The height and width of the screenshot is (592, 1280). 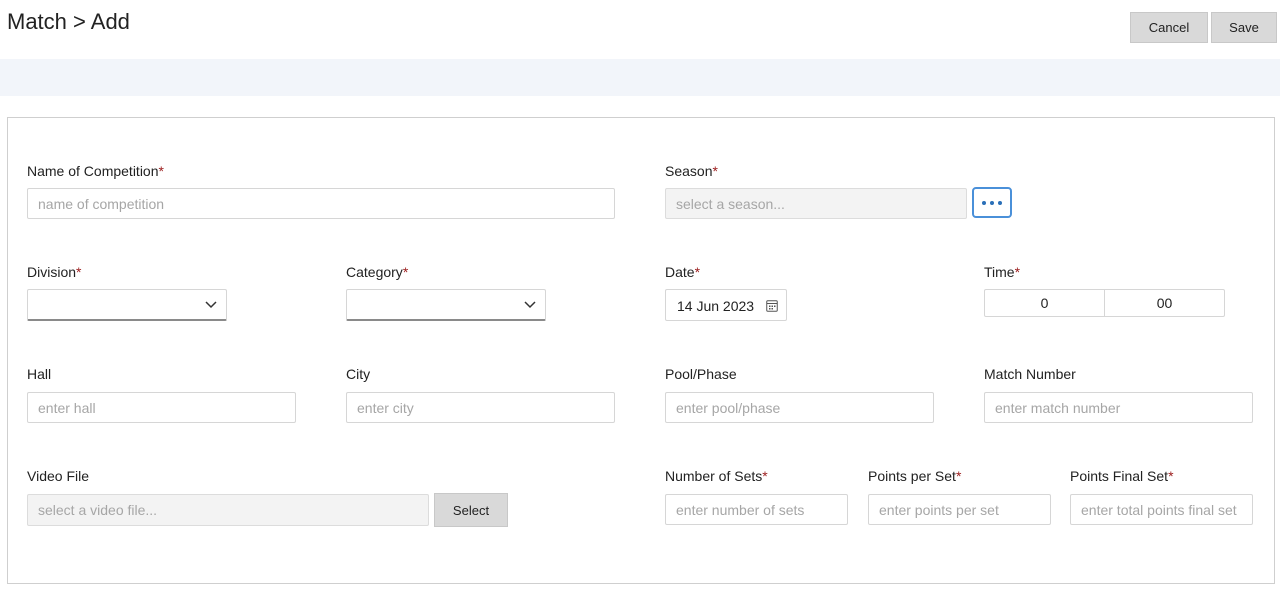 What do you see at coordinates (1164, 303) in the screenshot?
I see `time-minutes: 00` at bounding box center [1164, 303].